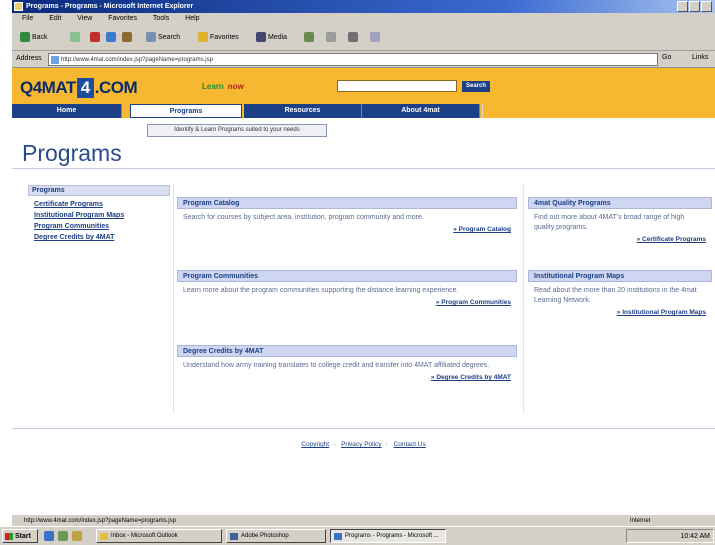  I want to click on menu-view: View, so click(84, 18).